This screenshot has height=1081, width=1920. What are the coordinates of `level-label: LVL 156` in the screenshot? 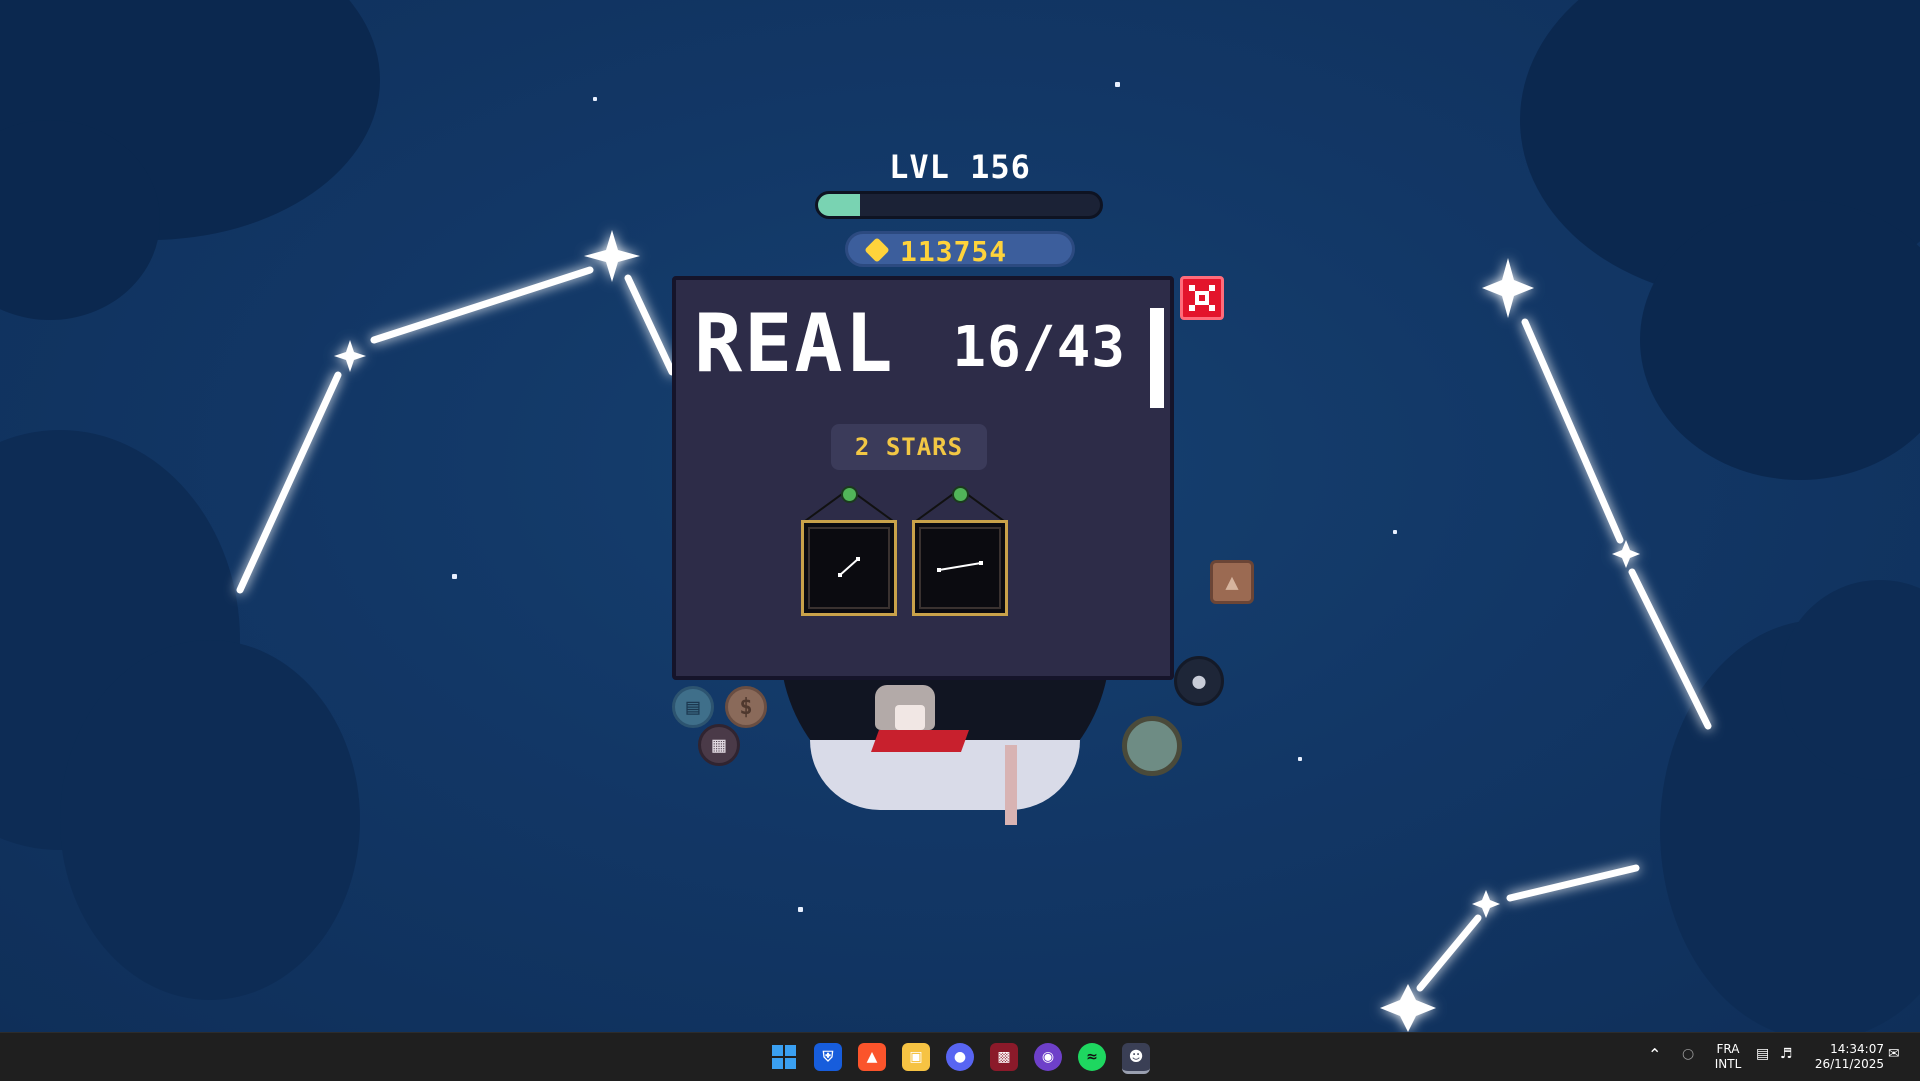 It's located at (960, 167).